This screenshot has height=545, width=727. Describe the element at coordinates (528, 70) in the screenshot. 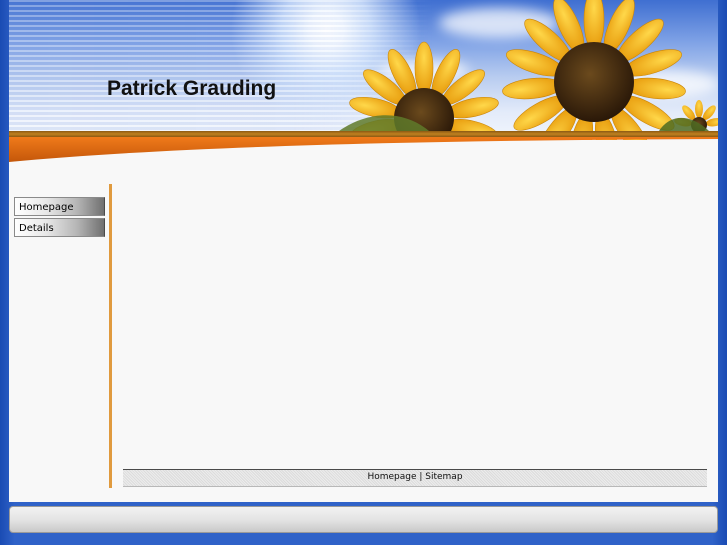

I see `sunflower-icon` at that location.